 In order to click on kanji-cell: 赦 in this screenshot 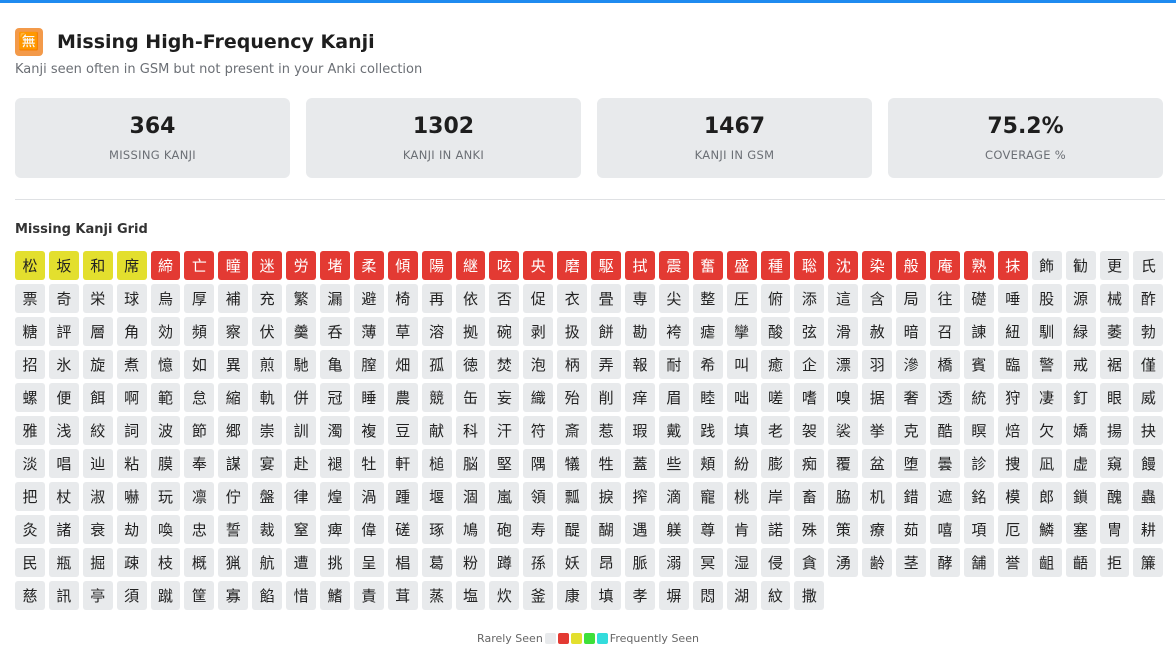, I will do `click(877, 331)`.